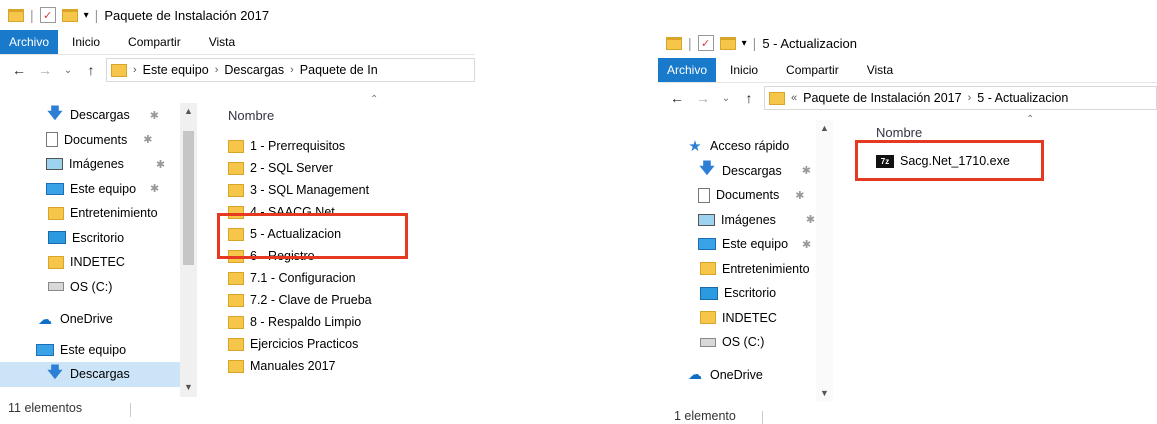 This screenshot has height=424, width=1157. What do you see at coordinates (281, 366) in the screenshot?
I see `list-item: Manuales 2017` at bounding box center [281, 366].